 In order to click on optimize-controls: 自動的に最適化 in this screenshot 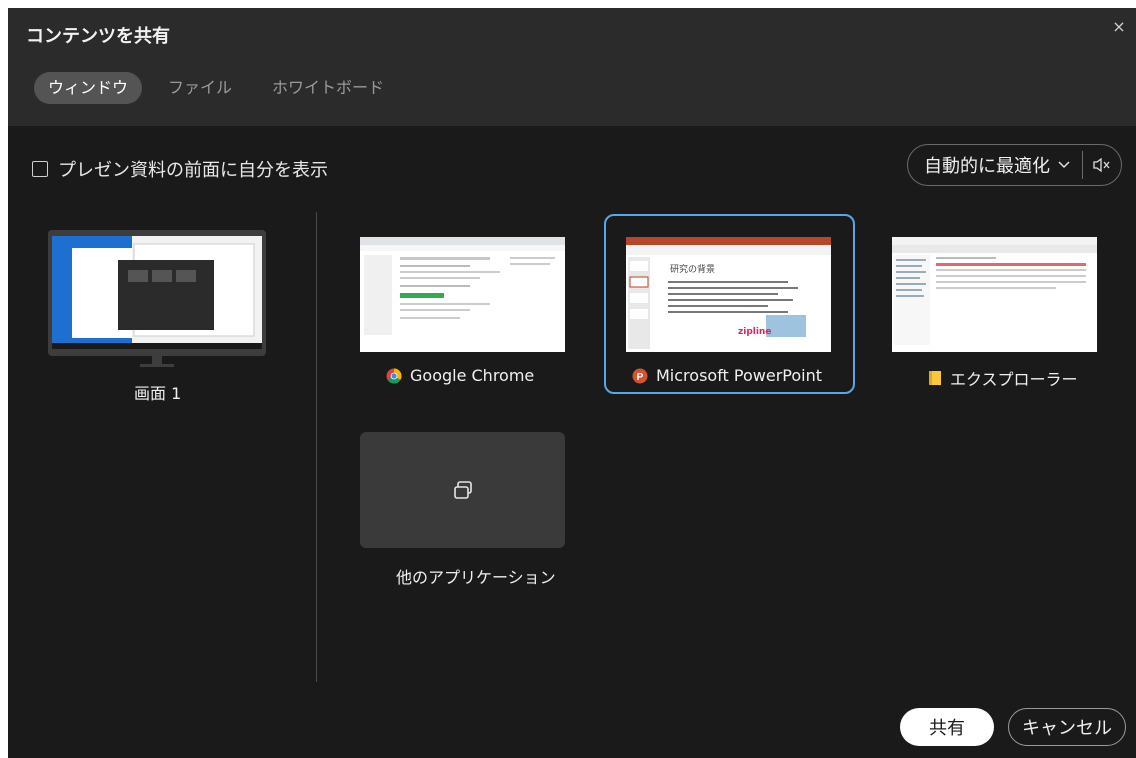, I will do `click(1014, 165)`.